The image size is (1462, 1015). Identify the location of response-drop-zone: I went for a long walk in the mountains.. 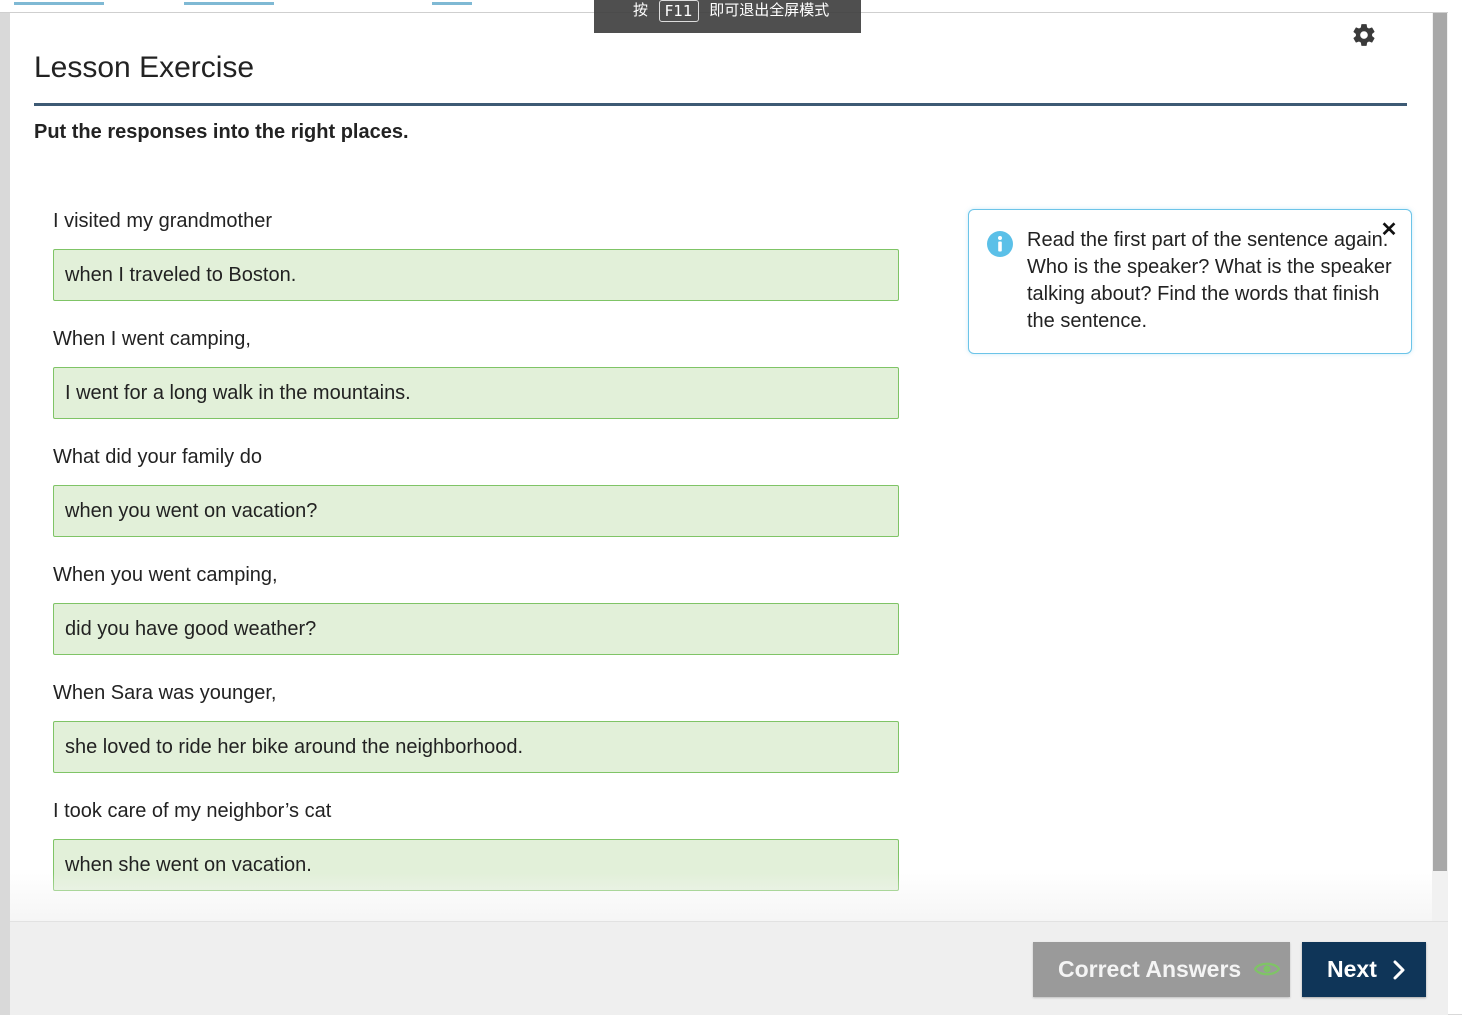
(476, 393).